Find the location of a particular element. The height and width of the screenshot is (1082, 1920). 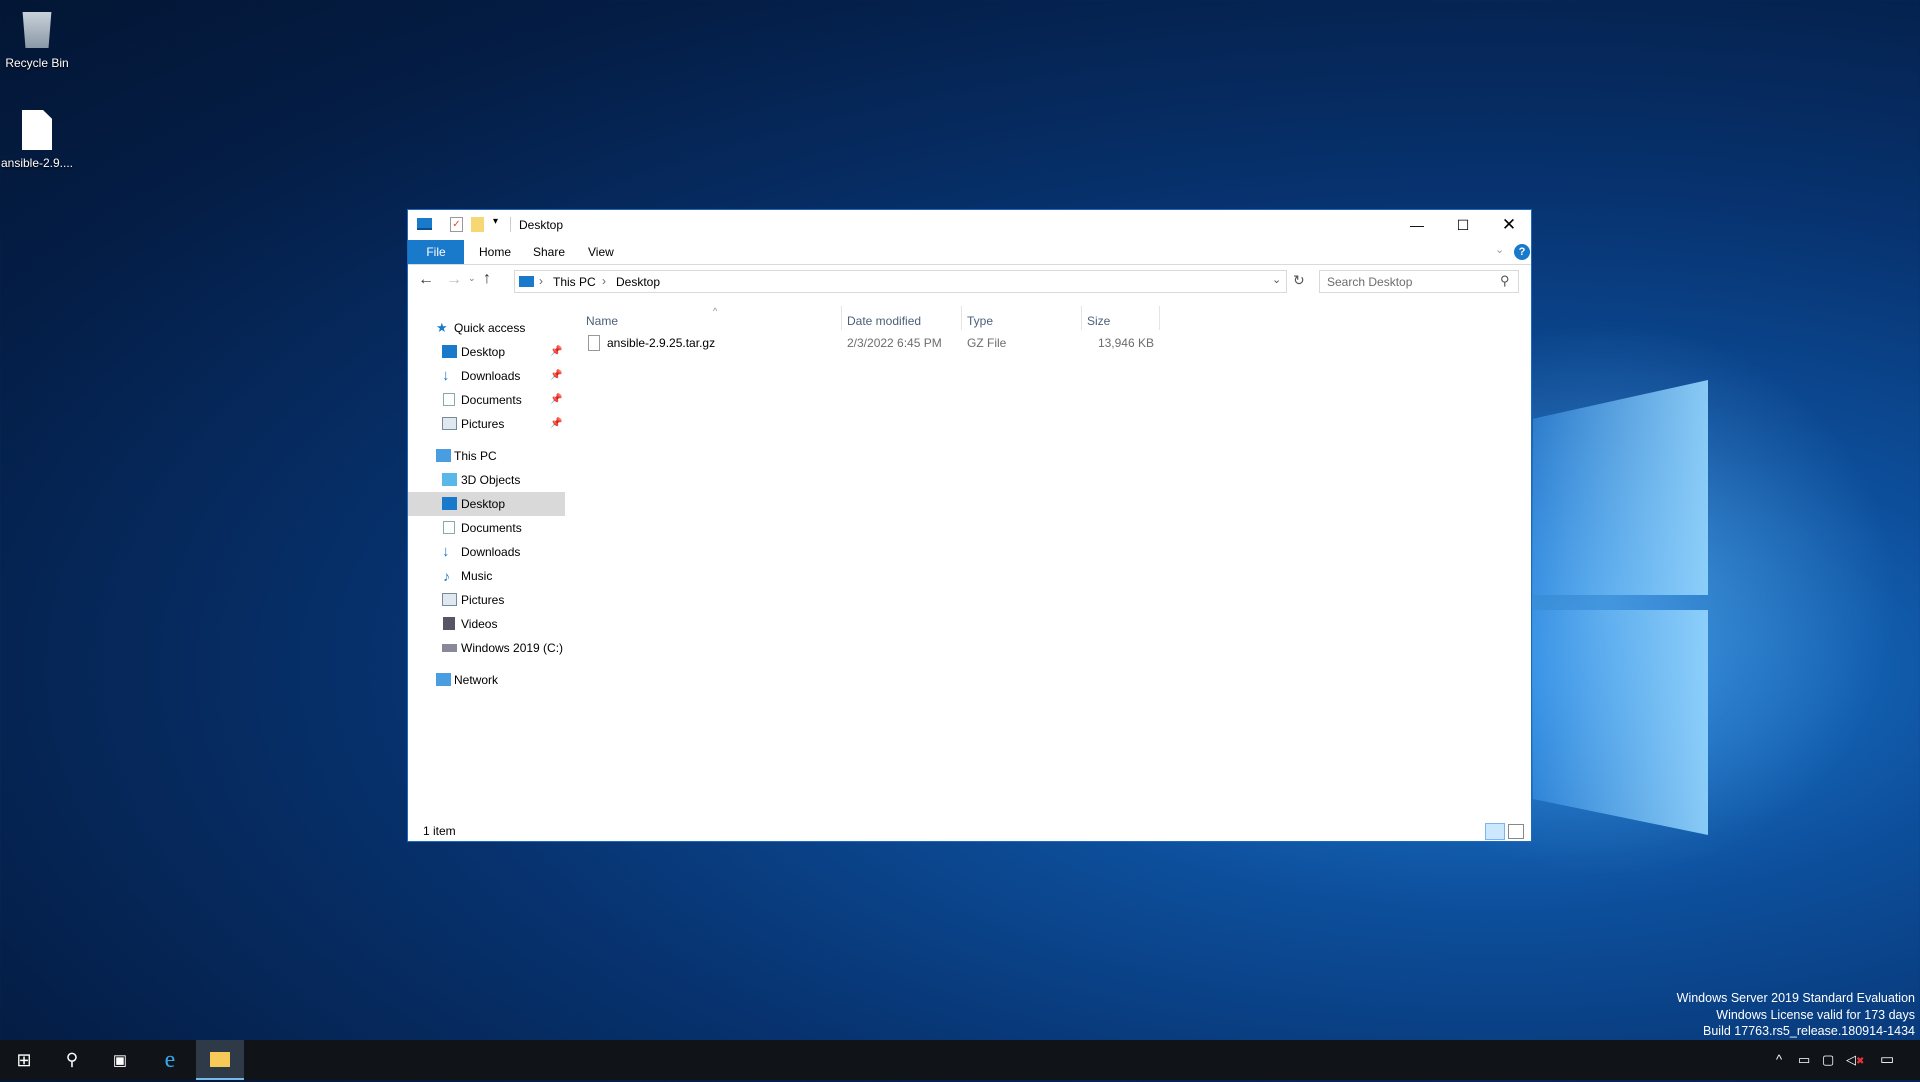

breadcrumb-this-pc: This PC is located at coordinates (574, 282).